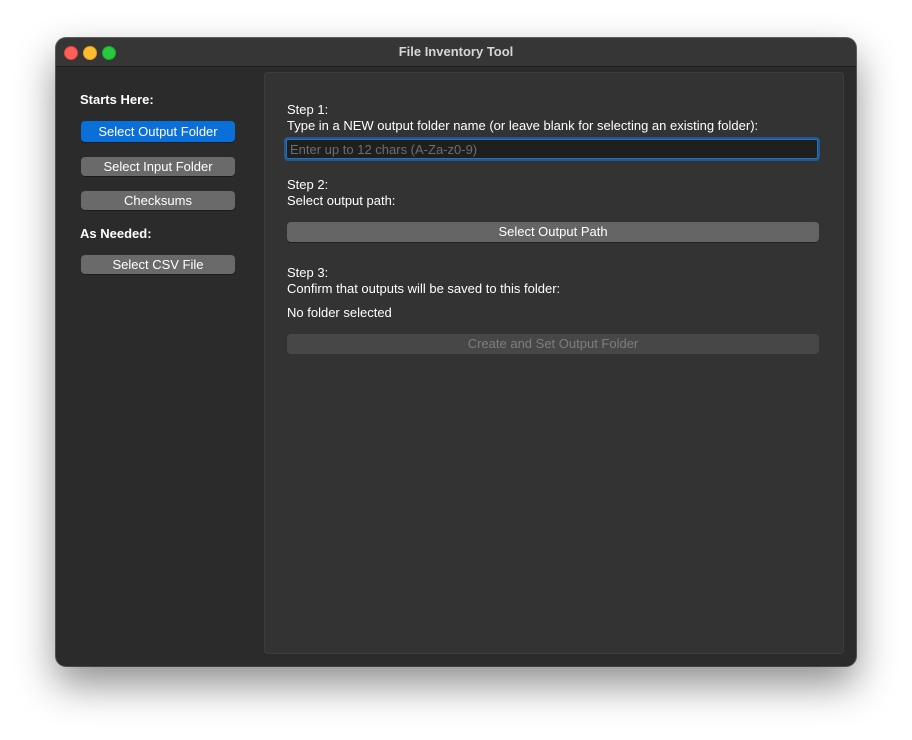 Image resolution: width=912 pixels, height=740 pixels. What do you see at coordinates (339, 312) in the screenshot?
I see `selected-folder-text: No folder selected` at bounding box center [339, 312].